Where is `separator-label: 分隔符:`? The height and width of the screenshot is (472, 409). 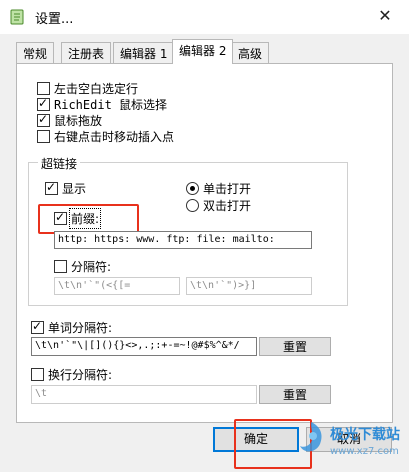
separator-label: 分隔符: is located at coordinates (91, 267).